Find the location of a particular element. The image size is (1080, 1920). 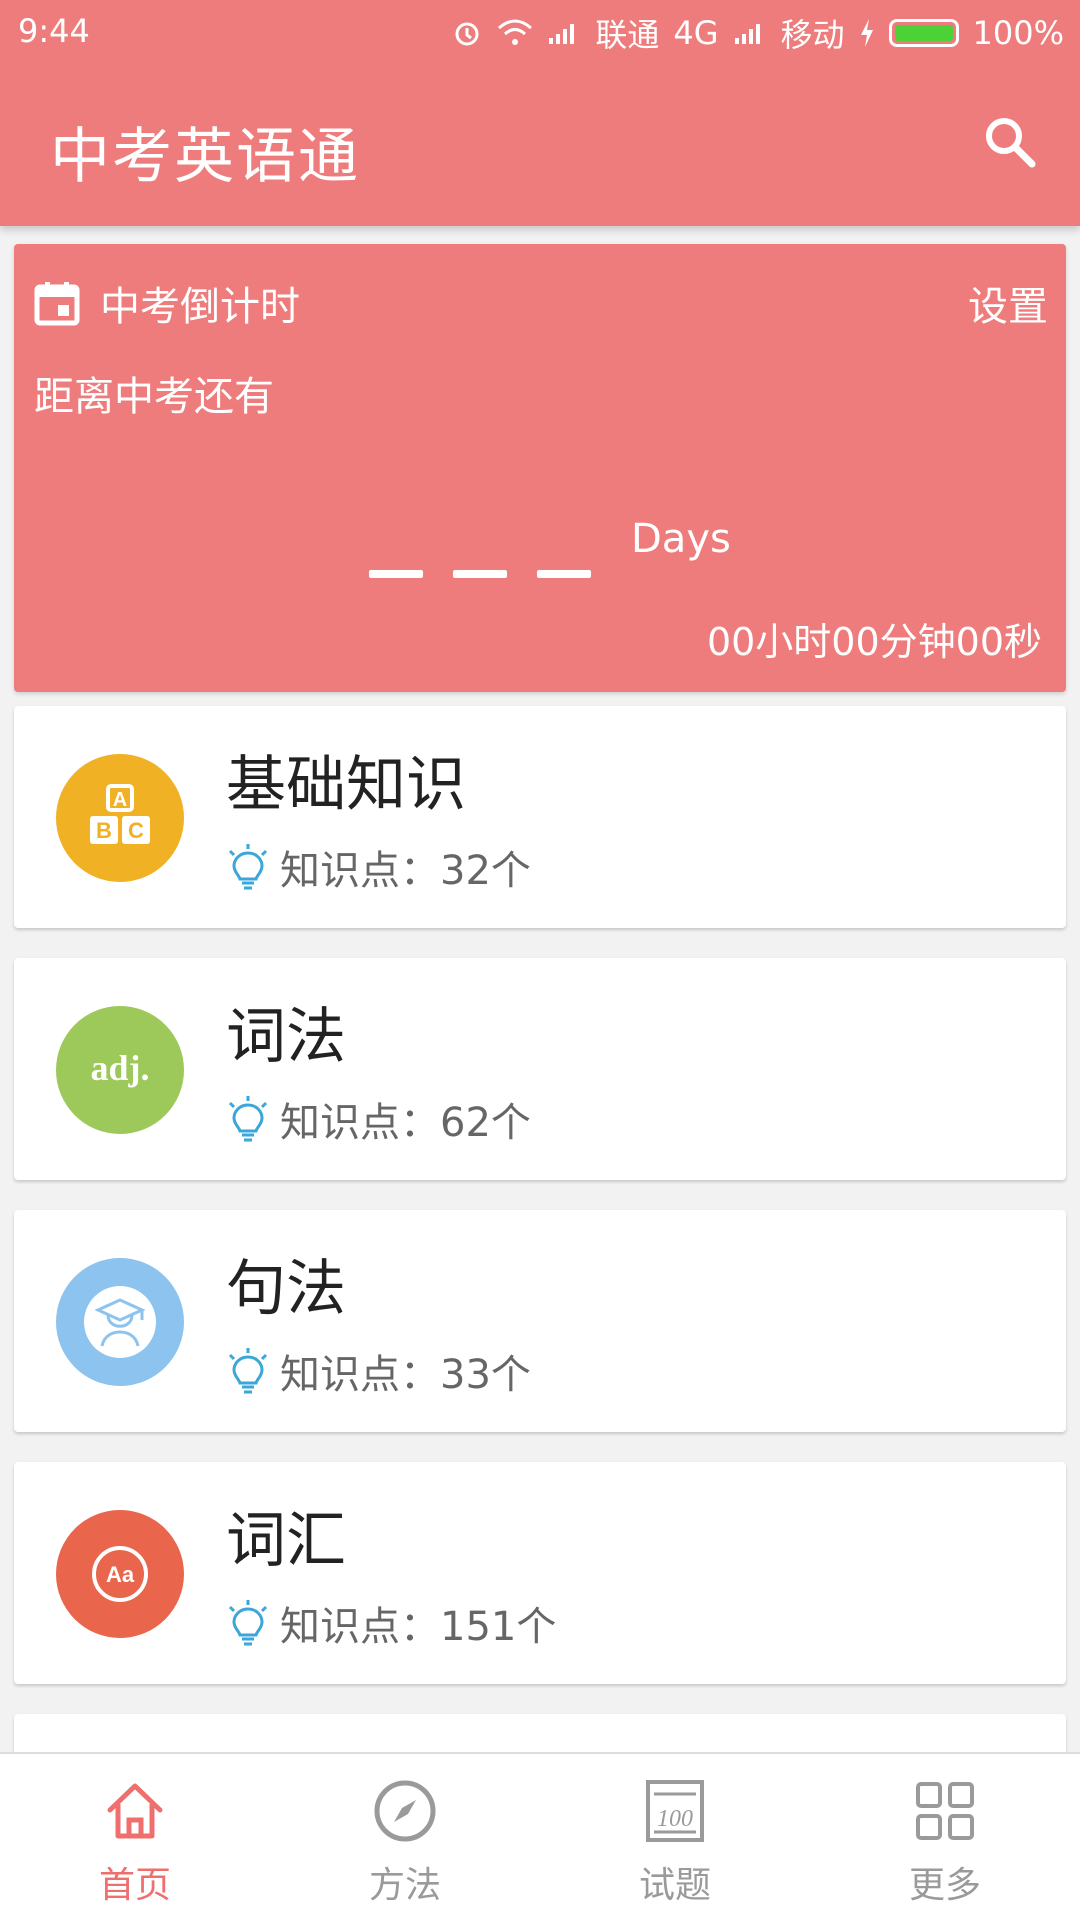

grid-icon is located at coordinates (945, 1811).